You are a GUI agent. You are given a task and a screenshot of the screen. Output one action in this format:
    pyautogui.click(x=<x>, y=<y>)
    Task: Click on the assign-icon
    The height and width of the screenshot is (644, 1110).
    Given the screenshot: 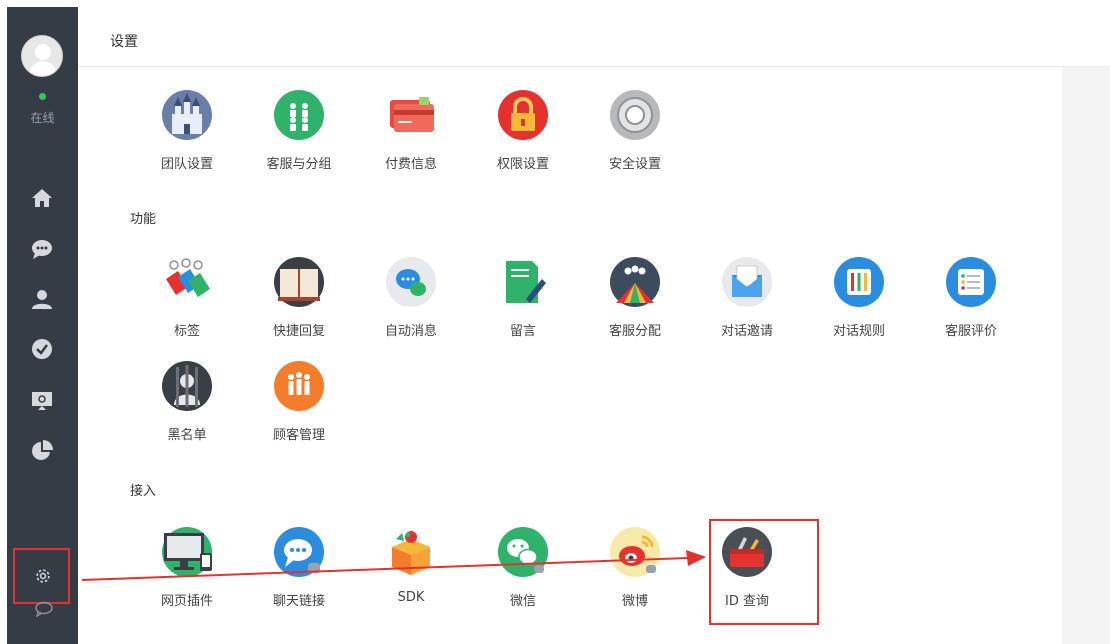 What is the action you would take?
    pyautogui.click(x=635, y=282)
    